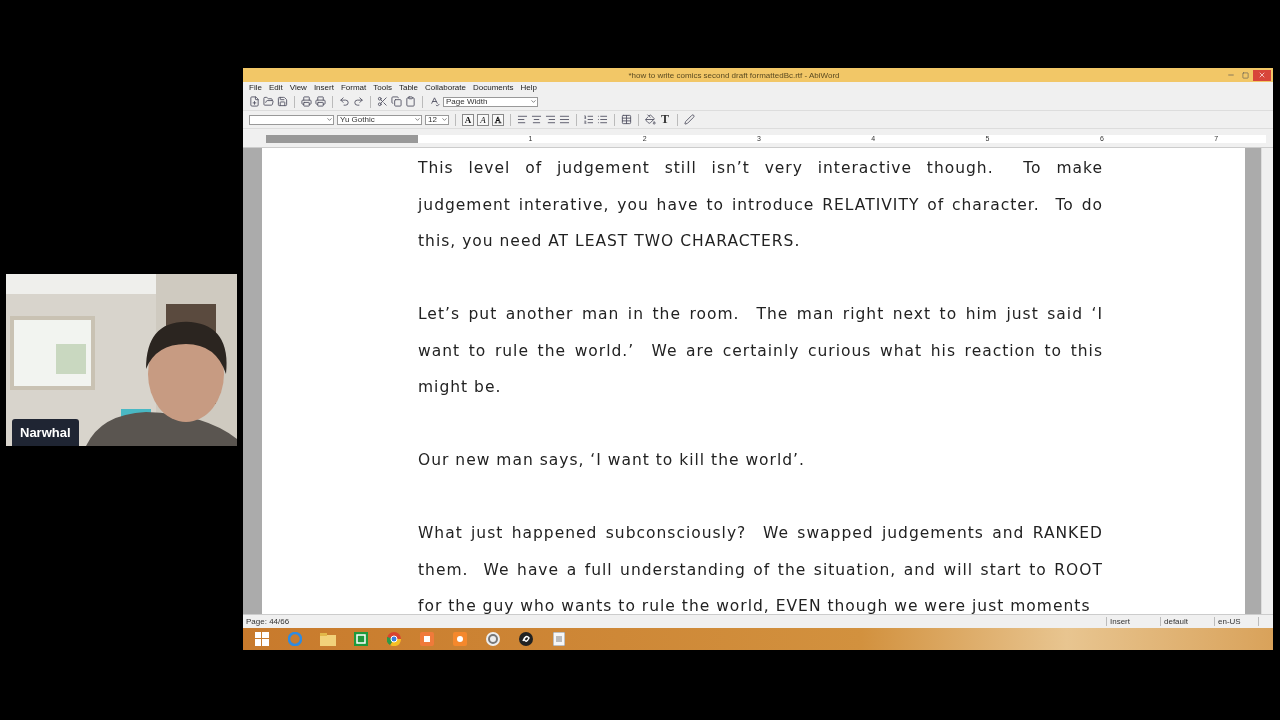  What do you see at coordinates (536, 119) in the screenshot?
I see `align-center-icon` at bounding box center [536, 119].